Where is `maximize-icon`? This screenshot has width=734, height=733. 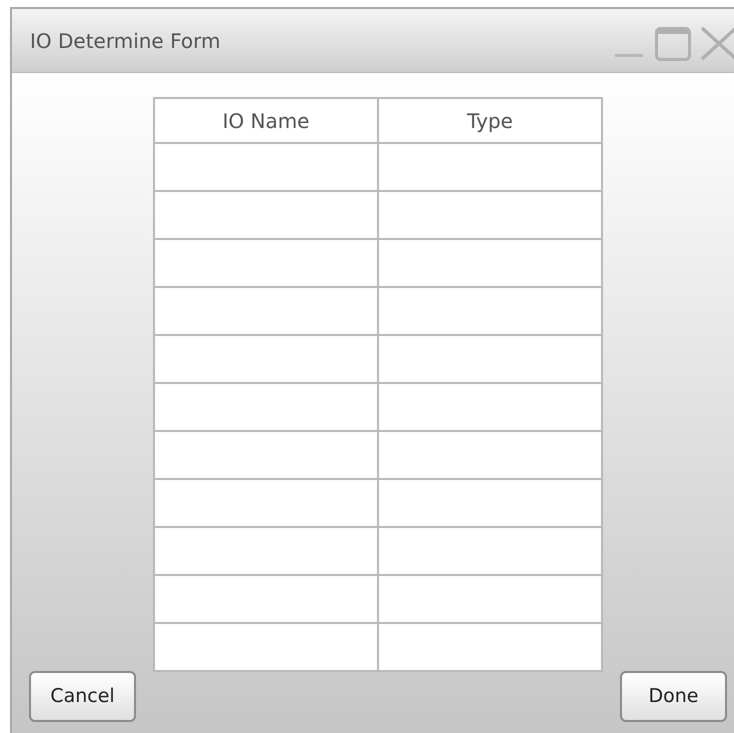
maximize-icon is located at coordinates (673, 44).